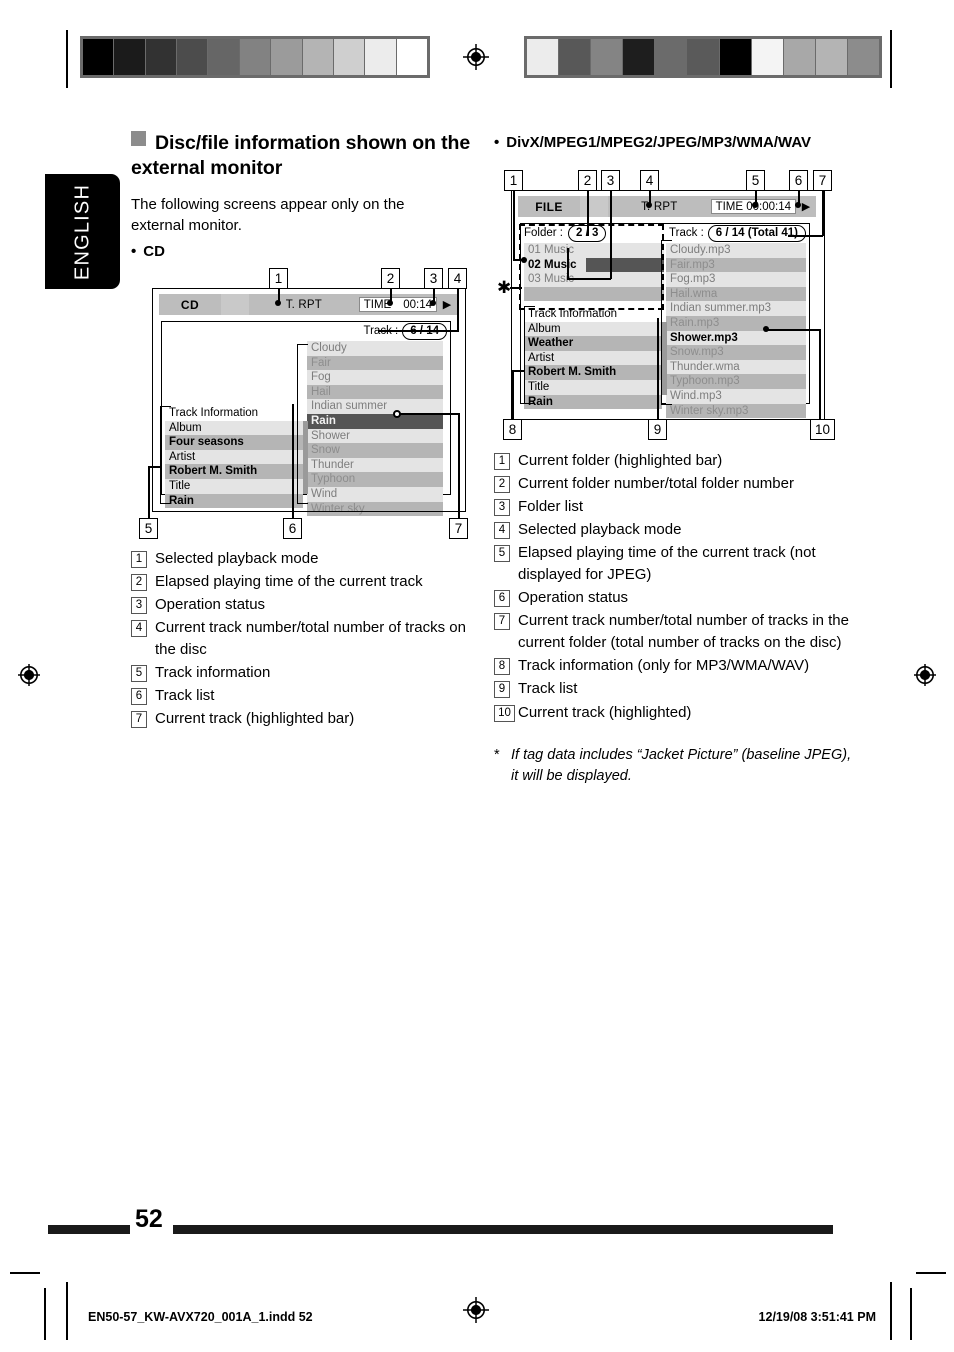  Describe the element at coordinates (506, 508) in the screenshot. I see `legend-divx-item-number: 3` at that location.